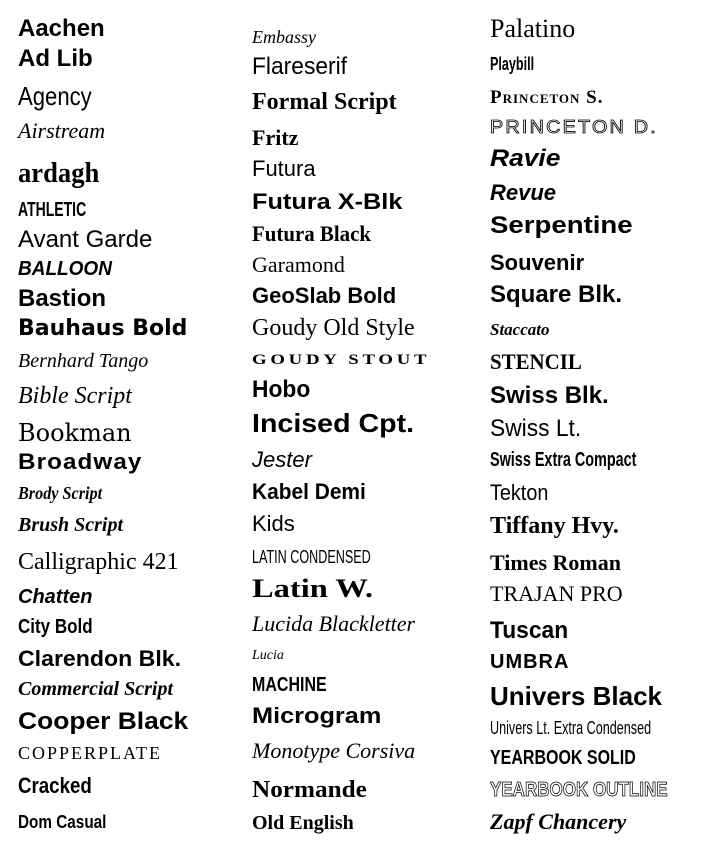 Image resolution: width=720 pixels, height=855 pixels. Describe the element at coordinates (71, 525) in the screenshot. I see `font-sample: Brush Script` at that location.